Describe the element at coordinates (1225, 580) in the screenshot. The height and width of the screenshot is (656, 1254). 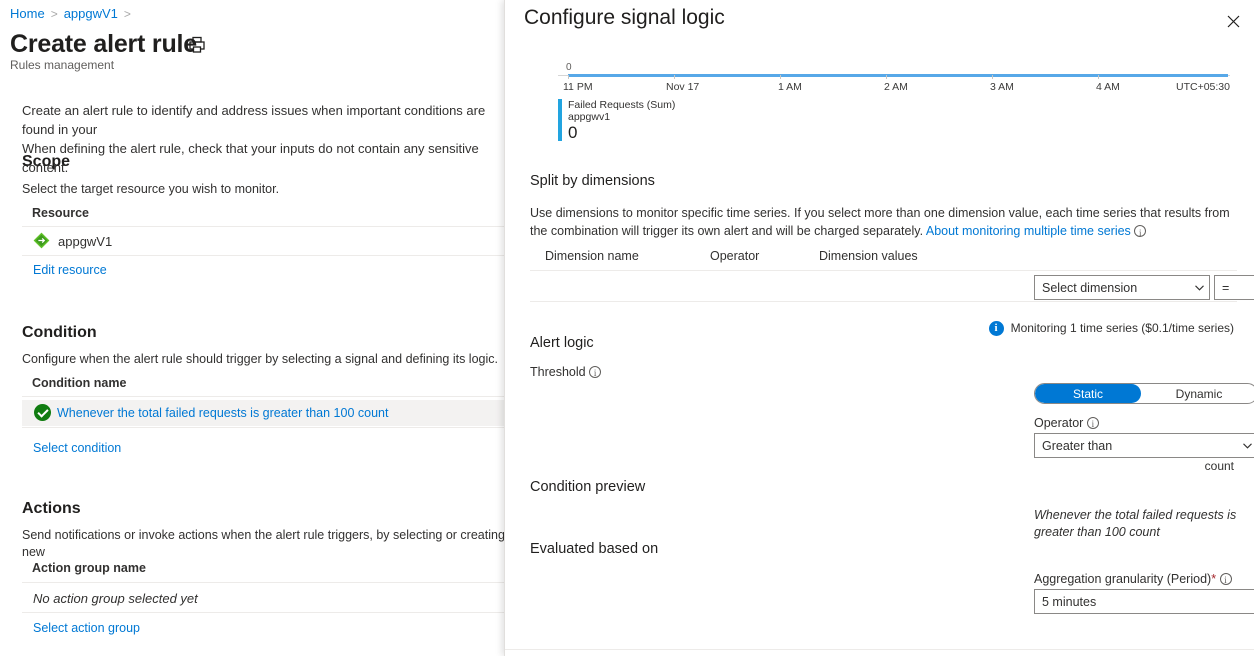
I see `info-icon-granularity` at that location.